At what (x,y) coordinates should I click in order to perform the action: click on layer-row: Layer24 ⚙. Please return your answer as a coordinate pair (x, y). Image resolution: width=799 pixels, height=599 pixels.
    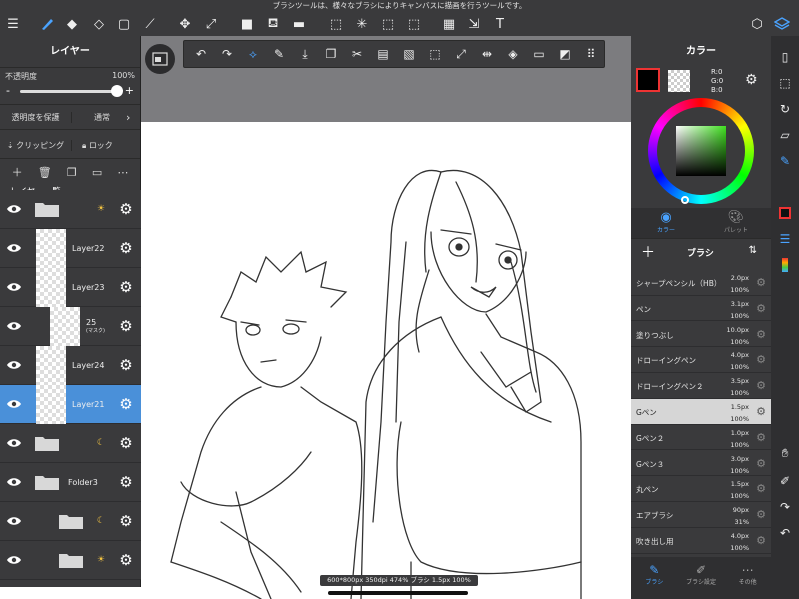
    Looking at the image, I should click on (70, 365).